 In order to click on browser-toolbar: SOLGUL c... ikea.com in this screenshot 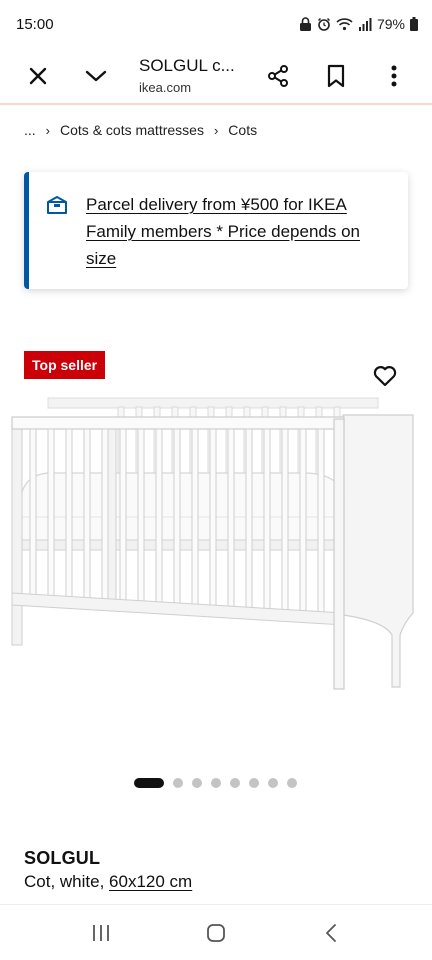, I will do `click(216, 76)`.